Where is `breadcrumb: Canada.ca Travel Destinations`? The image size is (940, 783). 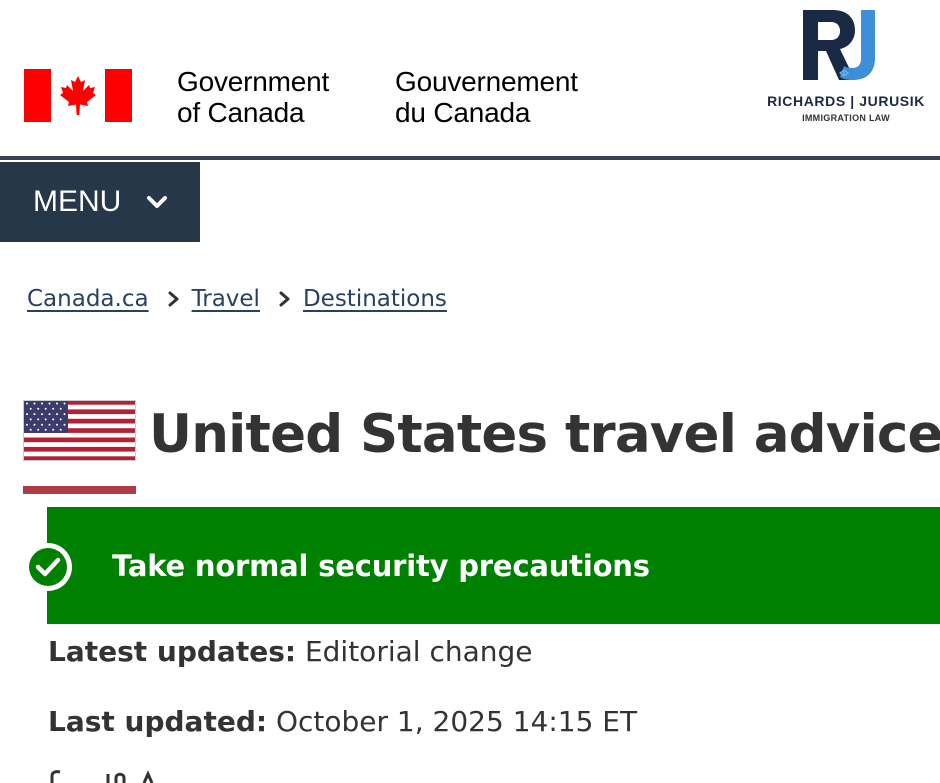
breadcrumb: Canada.ca Travel Destinations is located at coordinates (237, 299).